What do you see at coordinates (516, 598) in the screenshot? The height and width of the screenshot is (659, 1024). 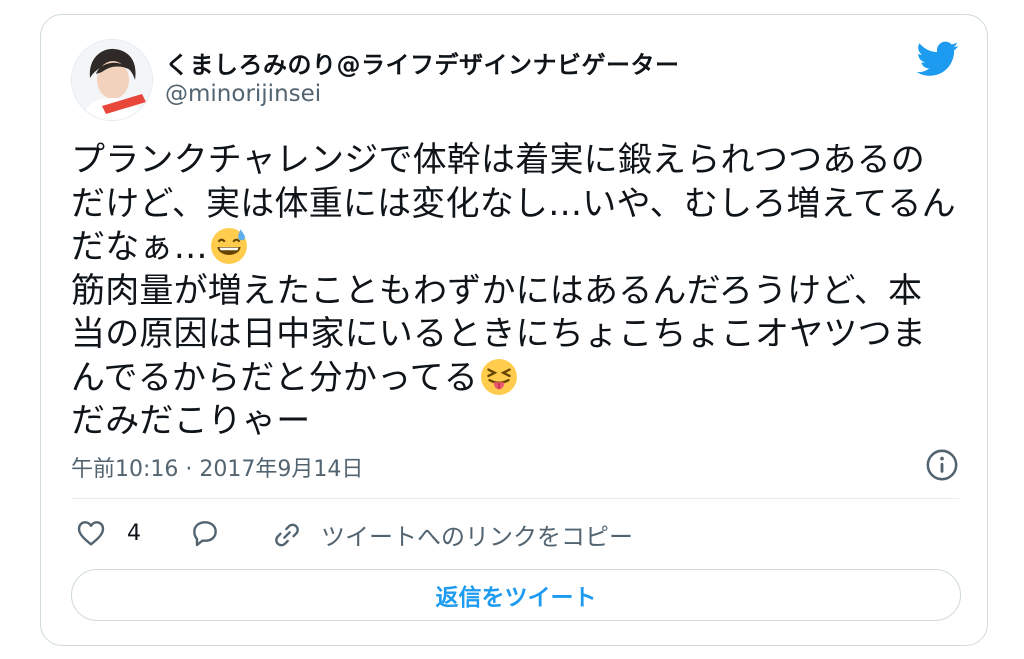 I see `reply-tweet-label: 返信をツイート` at bounding box center [516, 598].